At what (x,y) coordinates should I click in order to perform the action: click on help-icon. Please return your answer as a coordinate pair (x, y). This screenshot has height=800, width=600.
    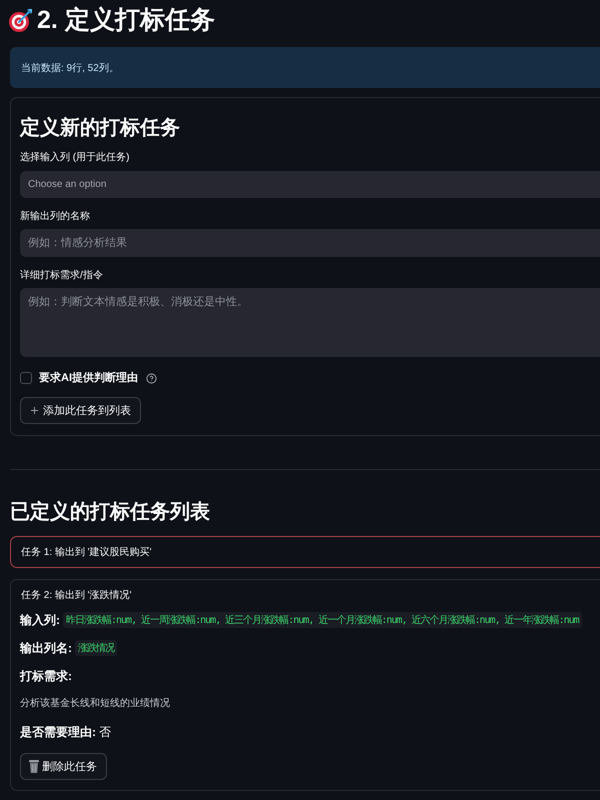
    Looking at the image, I should click on (151, 378).